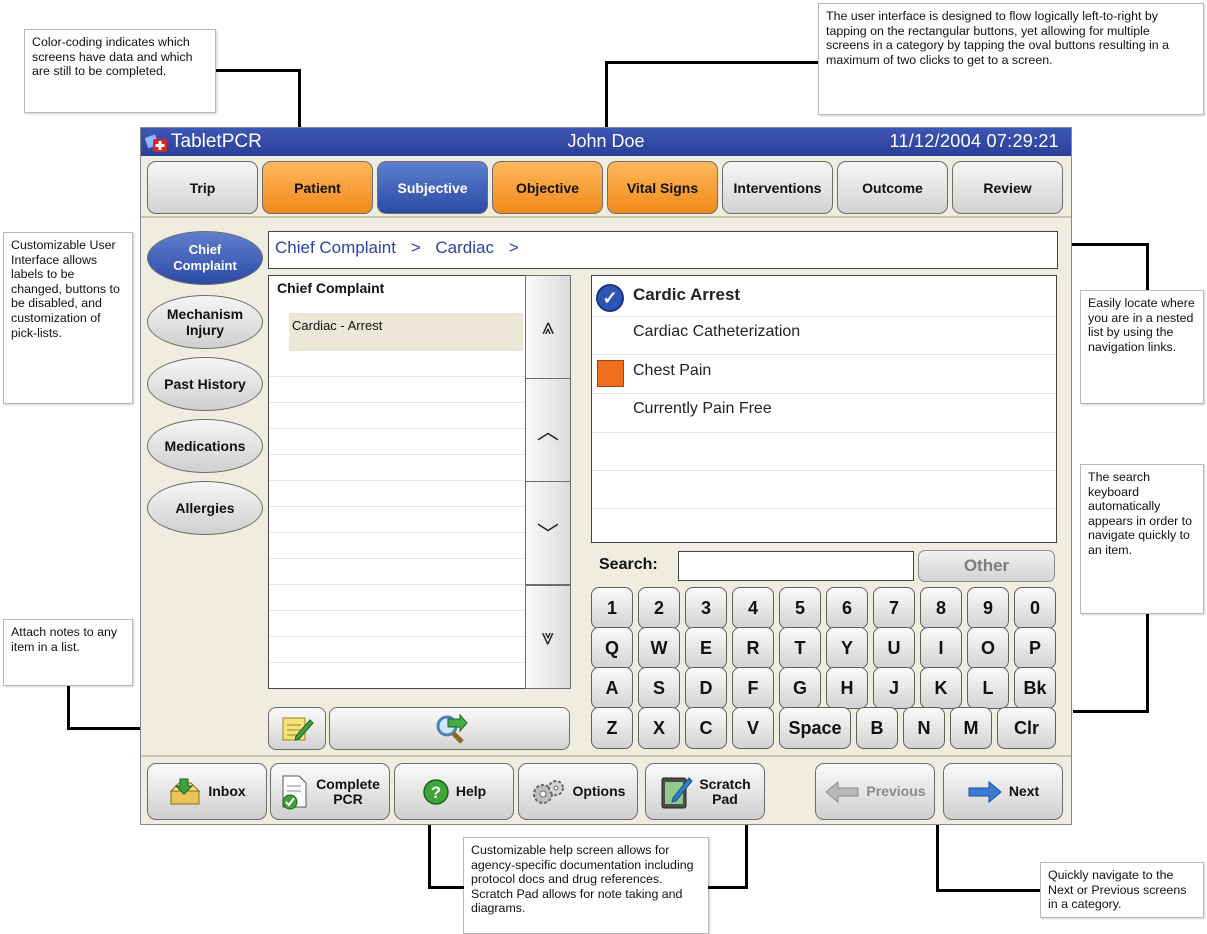 The height and width of the screenshot is (934, 1207). What do you see at coordinates (672, 371) in the screenshot?
I see `pick-list-item: Chest Pain` at bounding box center [672, 371].